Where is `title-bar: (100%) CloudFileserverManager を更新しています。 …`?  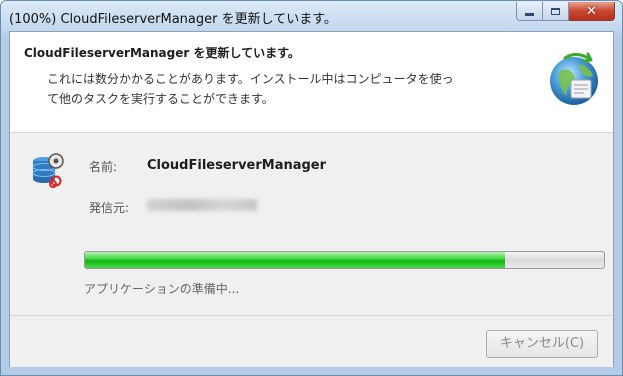
title-bar: (100%) CloudFileserverManager を更新しています。 … is located at coordinates (311, 16).